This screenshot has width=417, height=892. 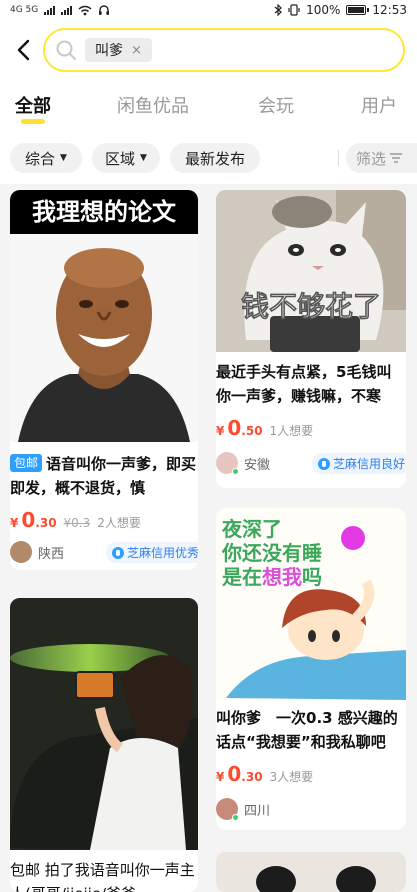 What do you see at coordinates (323, 10) in the screenshot?
I see `battery-percent: 100%` at bounding box center [323, 10].